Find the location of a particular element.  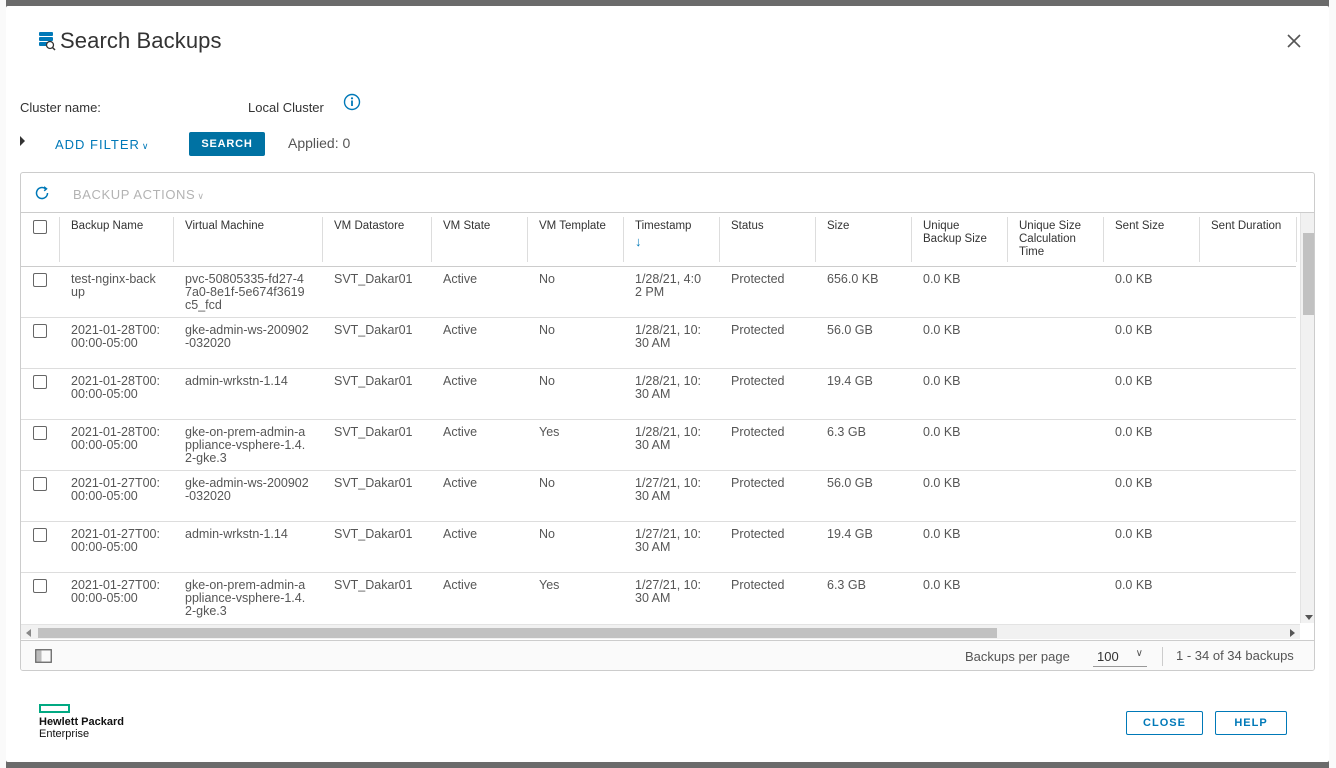

backup-actions-dropdown: BACKUP ACTIONS ∨ is located at coordinates (139, 194).